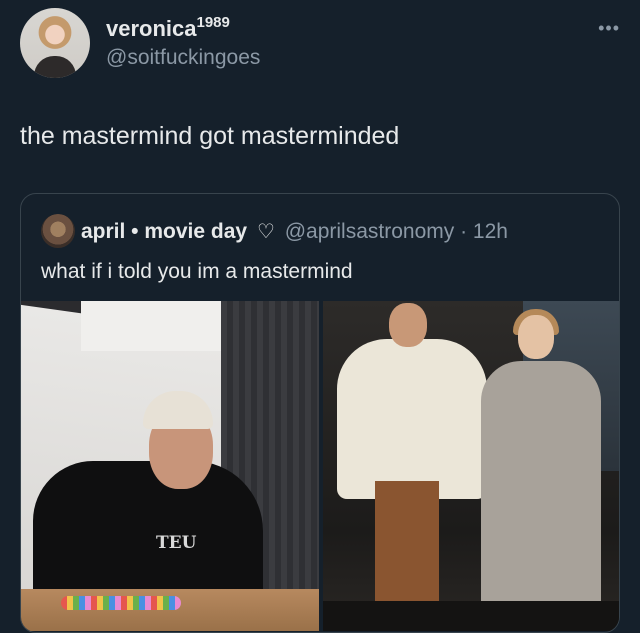 Image resolution: width=640 pixels, height=633 pixels. Describe the element at coordinates (412, 419) in the screenshot. I see `photo-man-jacket` at that location.